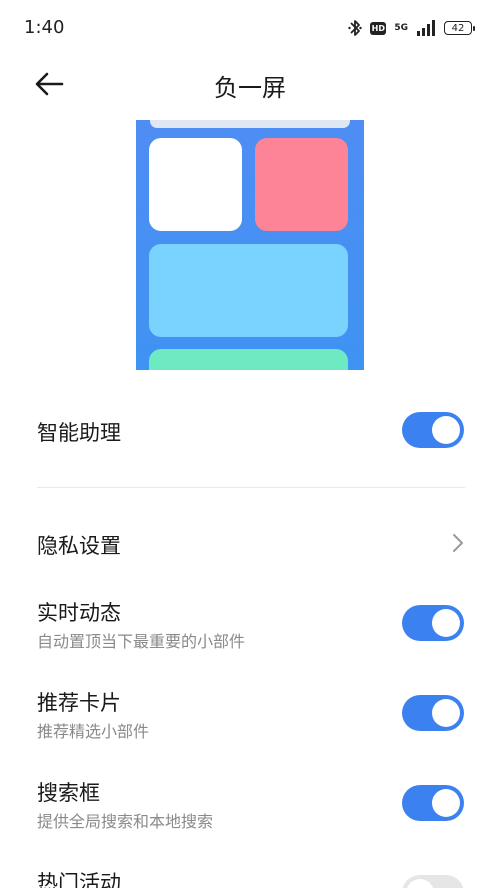  I want to click on recommended-cards-toggle, so click(433, 713).